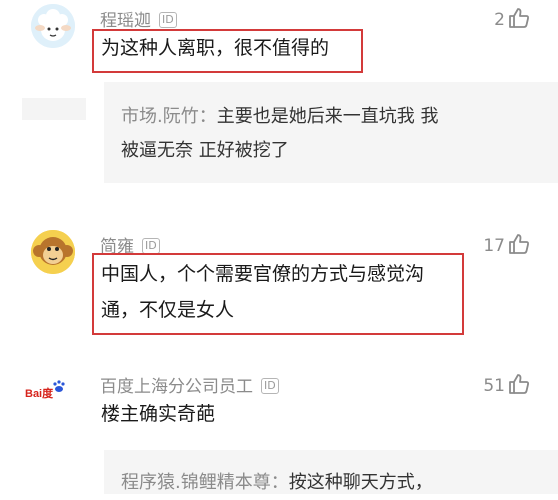 The height and width of the screenshot is (500, 558). I want to click on comment-line: 中国人，个个需要官僚的方式与感觉沟, so click(263, 274).